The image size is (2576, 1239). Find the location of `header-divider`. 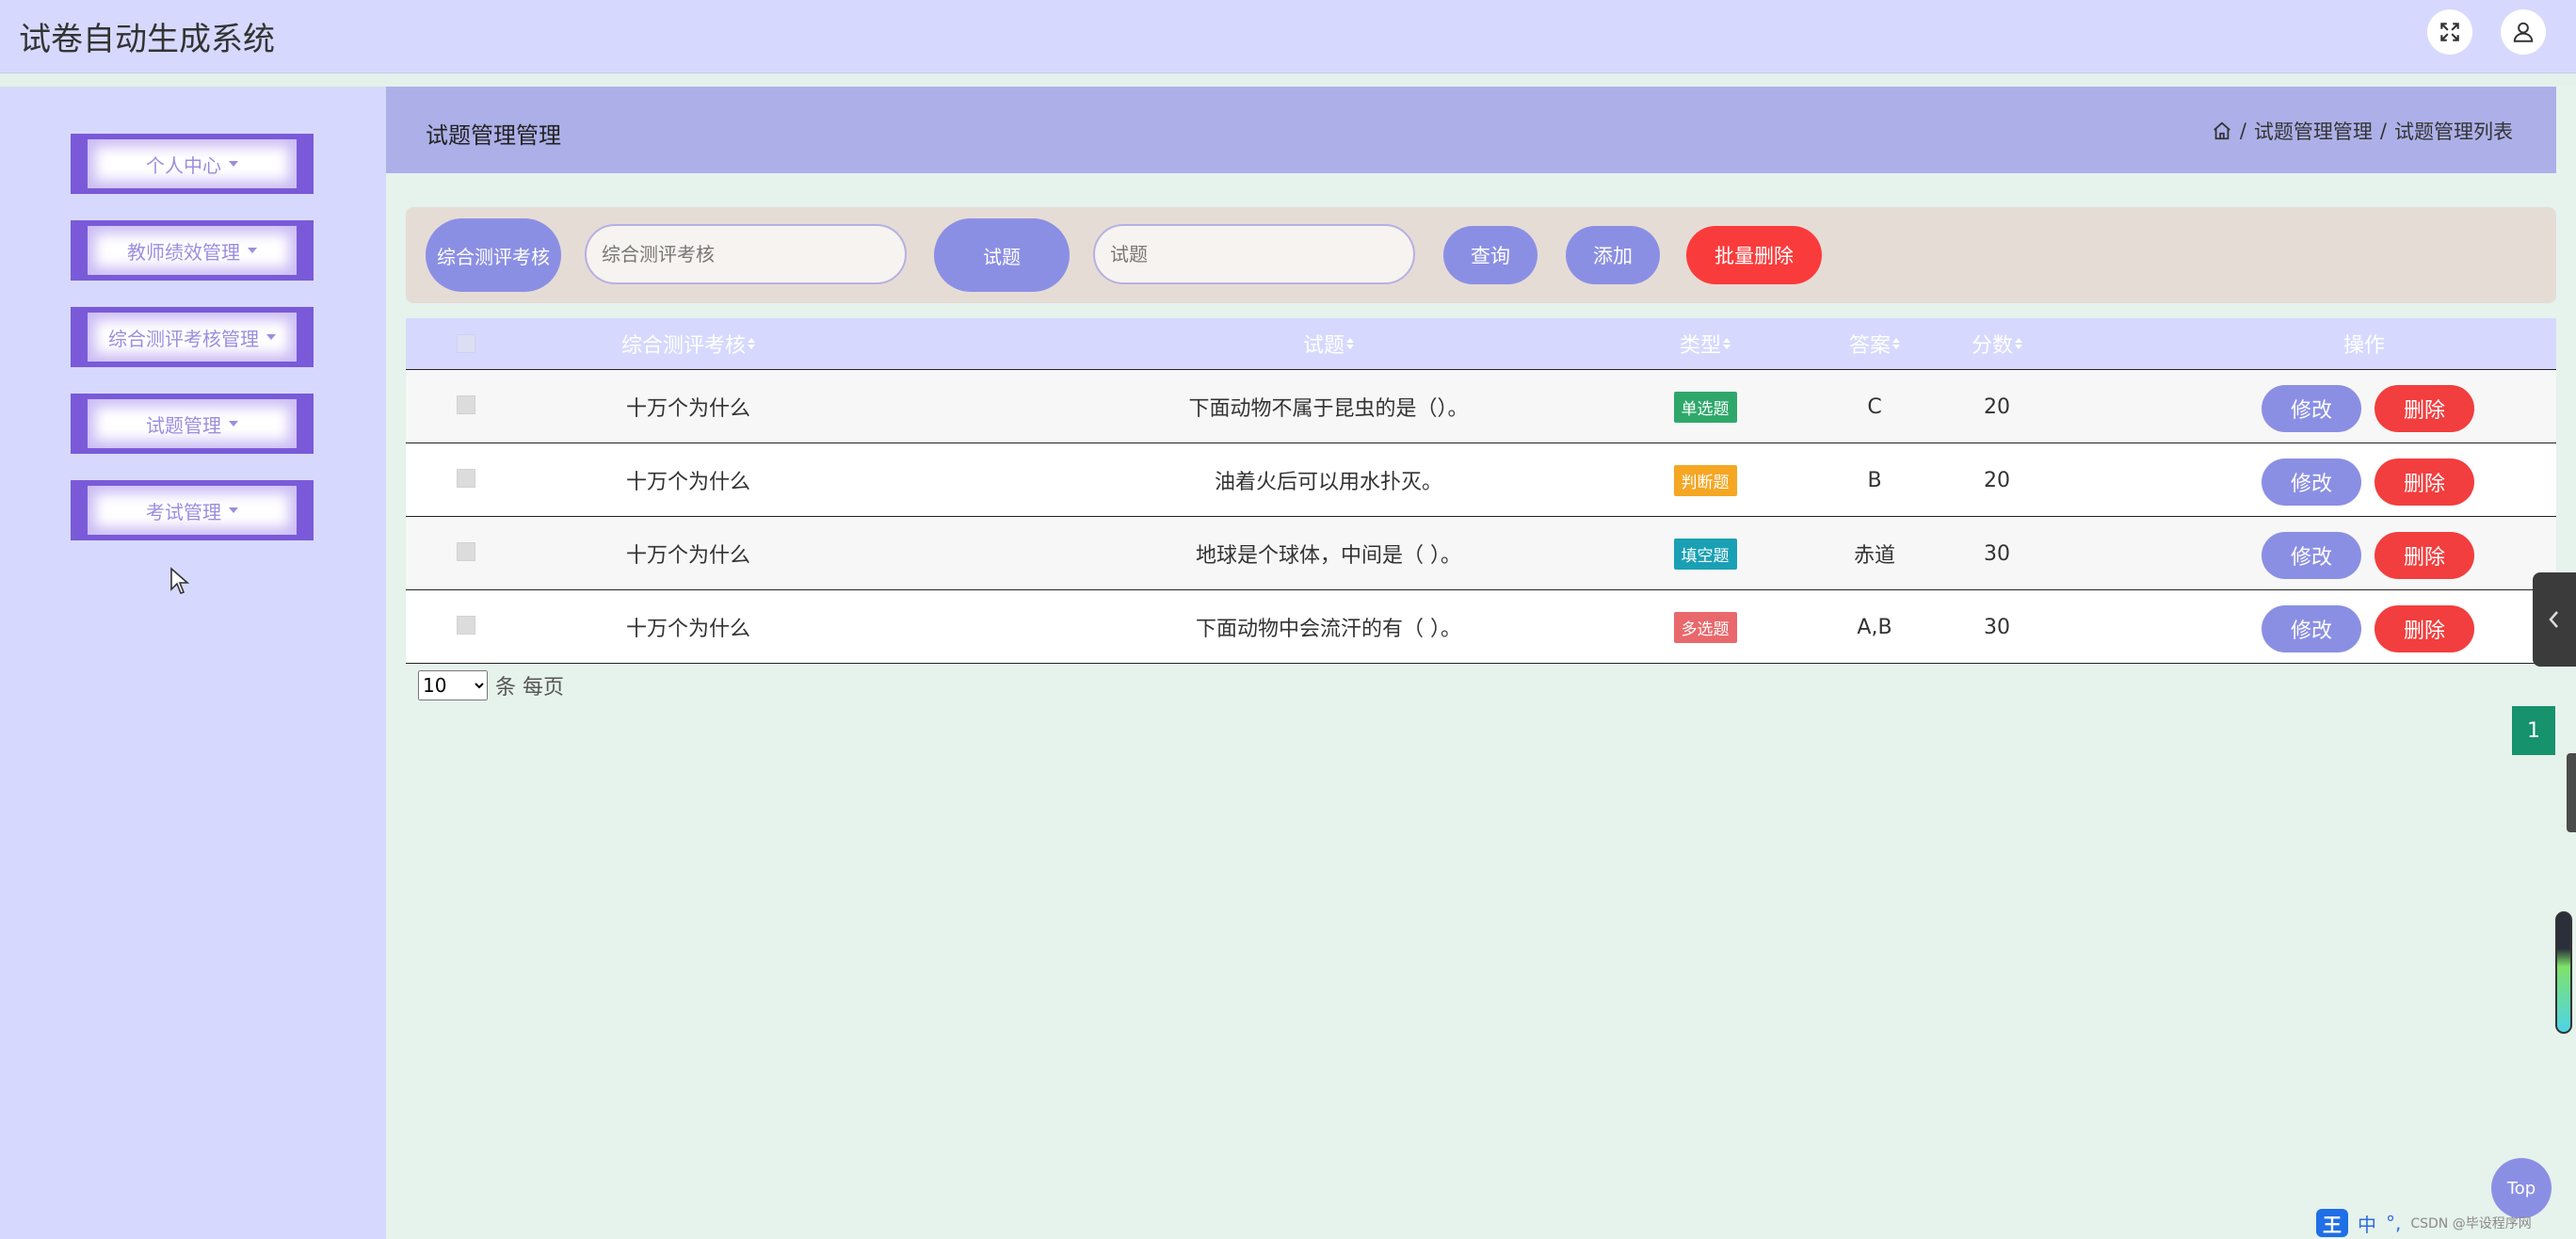

header-divider is located at coordinates (1288, 80).